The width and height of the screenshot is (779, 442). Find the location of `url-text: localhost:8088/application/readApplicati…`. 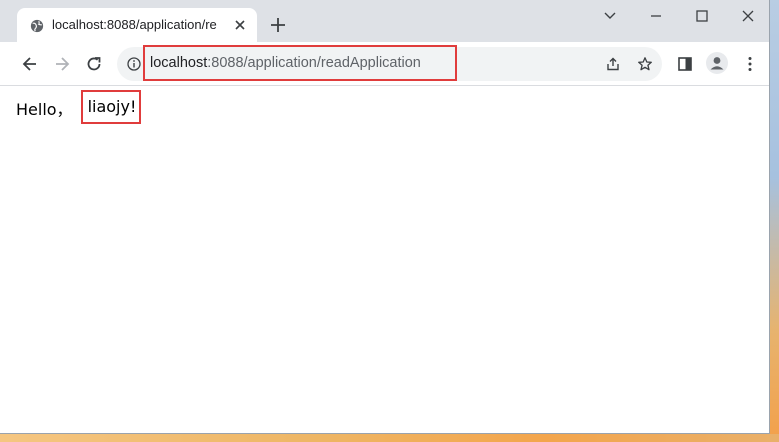

url-text: localhost:8088/application/readApplicati… is located at coordinates (285, 63).